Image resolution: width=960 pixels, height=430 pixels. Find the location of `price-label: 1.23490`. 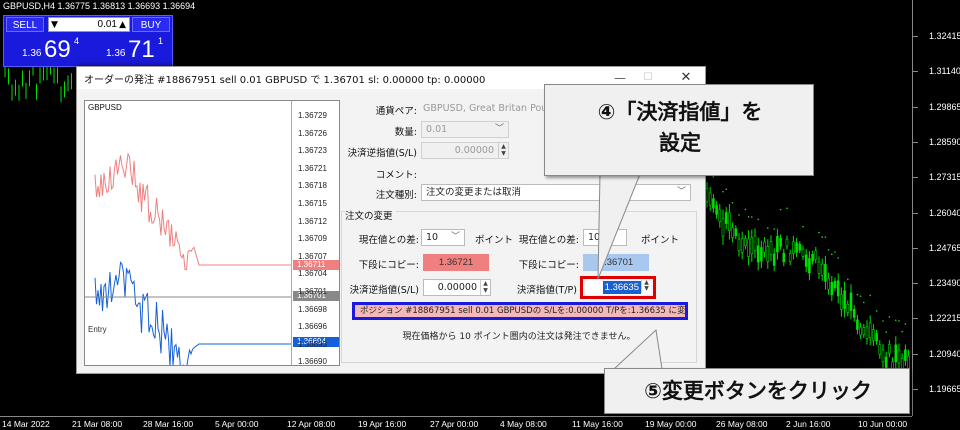

price-label: 1.23490 is located at coordinates (944, 283).